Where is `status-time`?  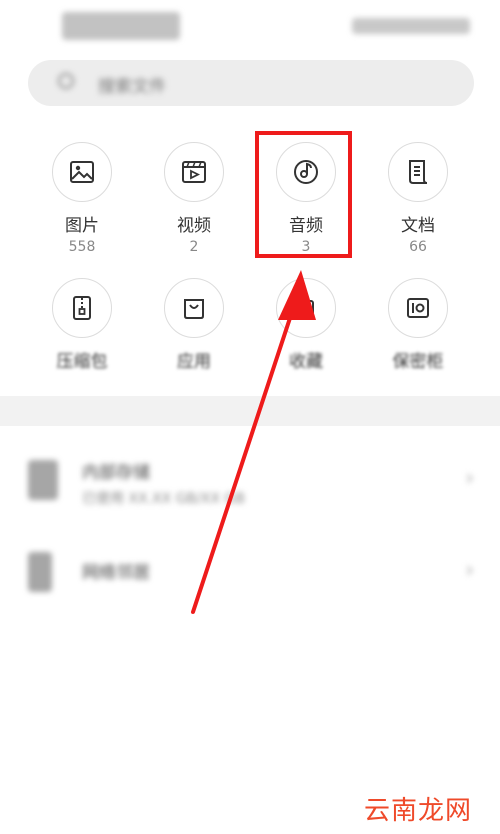 status-time is located at coordinates (121, 26).